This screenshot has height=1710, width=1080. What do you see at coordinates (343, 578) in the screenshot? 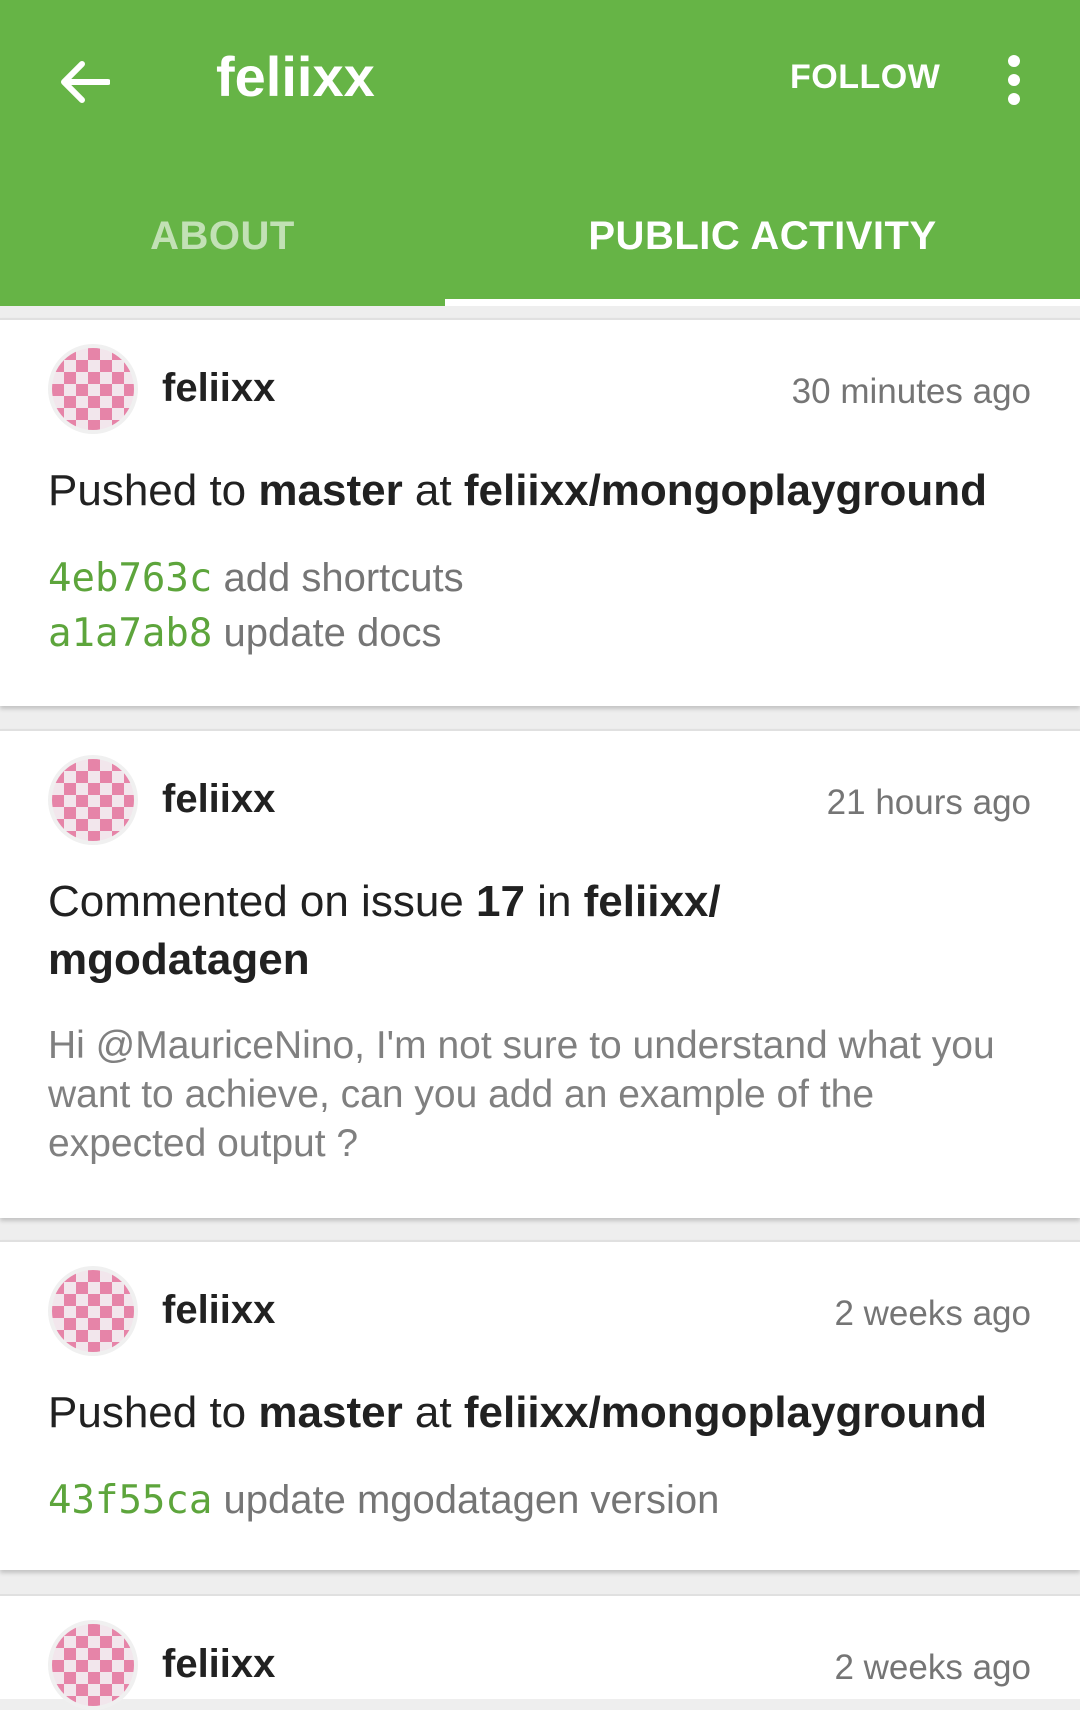
I see `commit-message: add shortcuts` at bounding box center [343, 578].